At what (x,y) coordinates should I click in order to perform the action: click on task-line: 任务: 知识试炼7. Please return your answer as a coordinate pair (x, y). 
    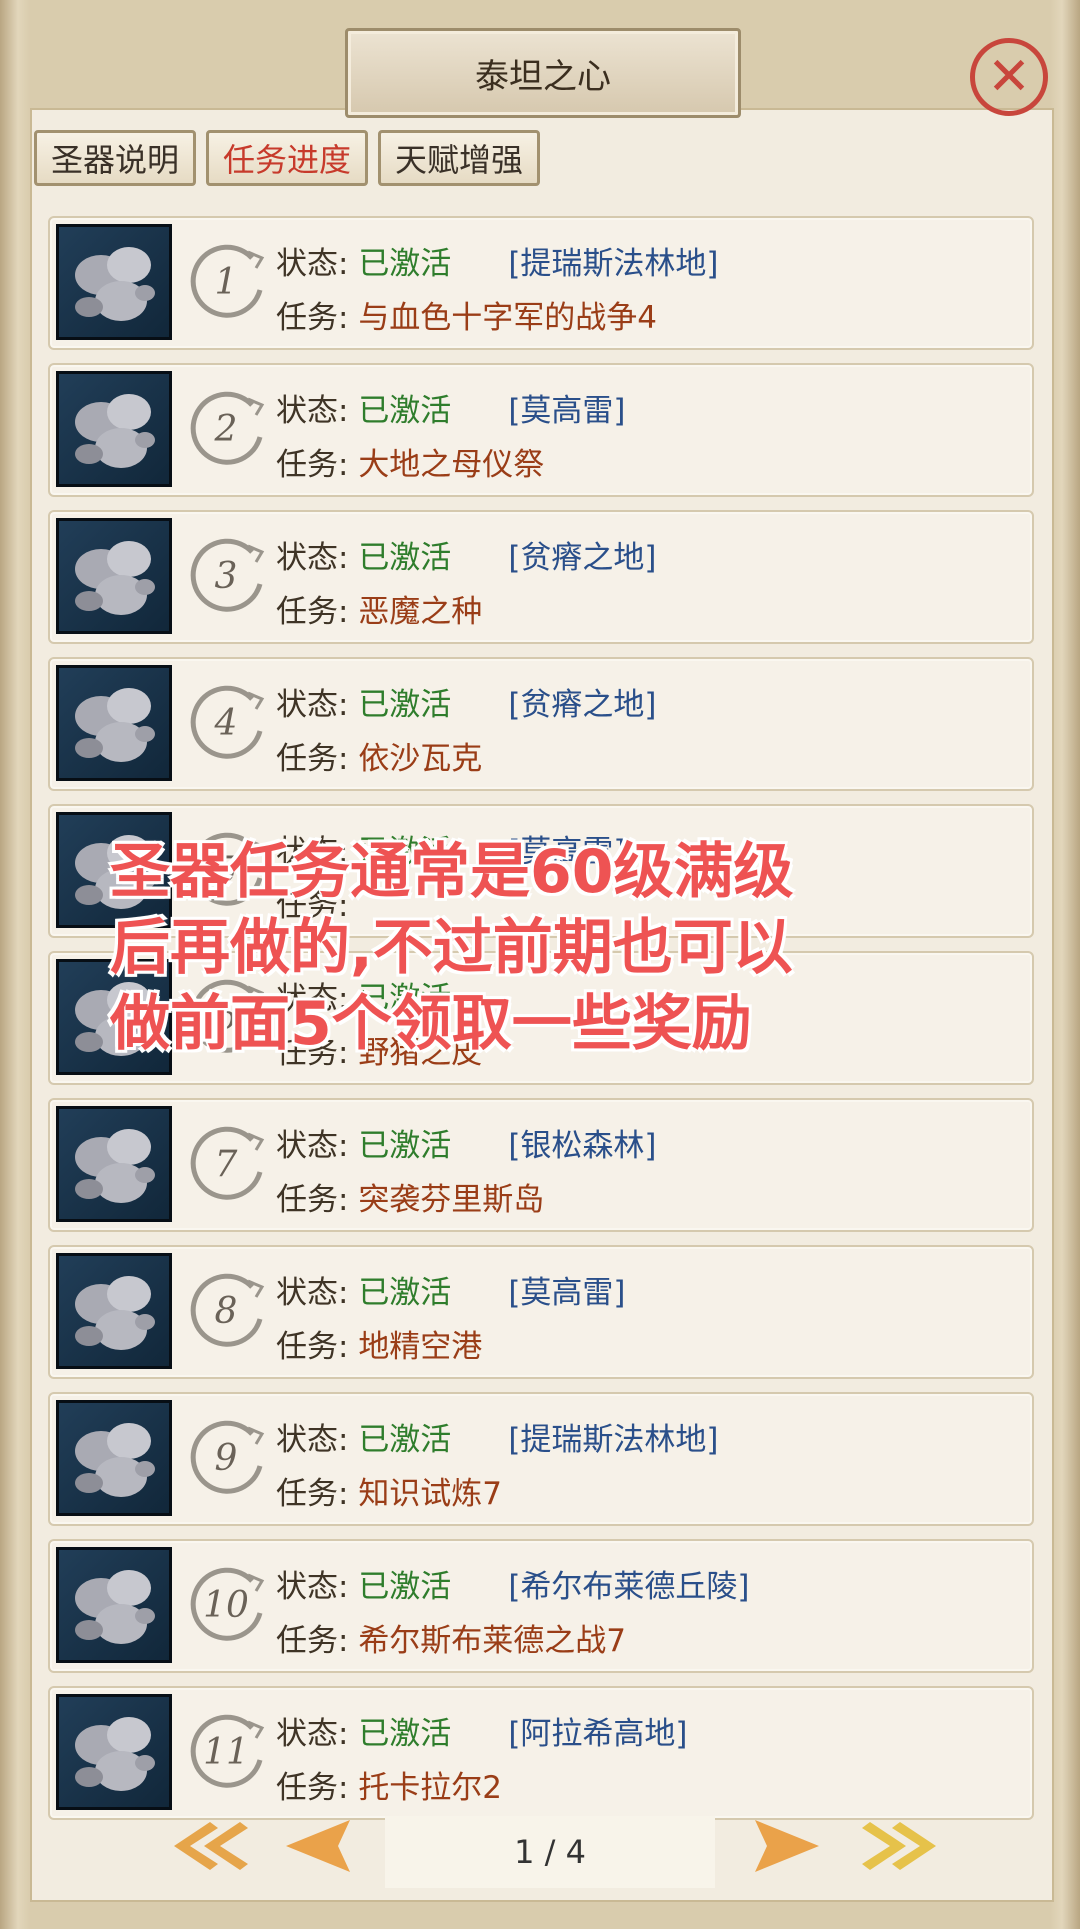
    Looking at the image, I should click on (389, 1490).